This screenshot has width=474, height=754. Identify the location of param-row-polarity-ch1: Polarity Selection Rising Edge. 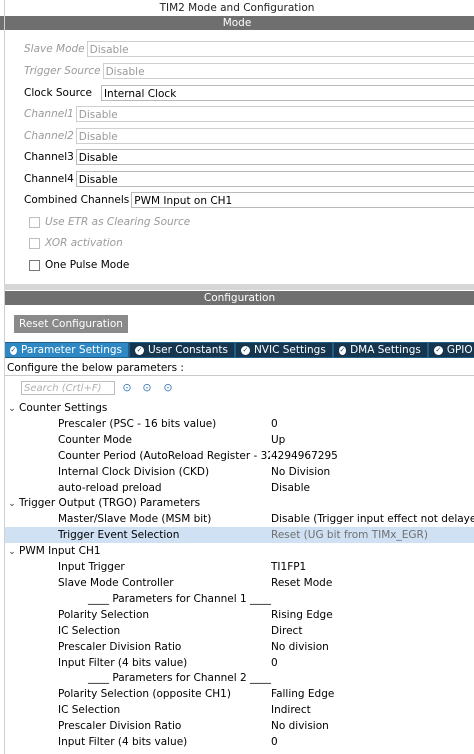
(239, 615).